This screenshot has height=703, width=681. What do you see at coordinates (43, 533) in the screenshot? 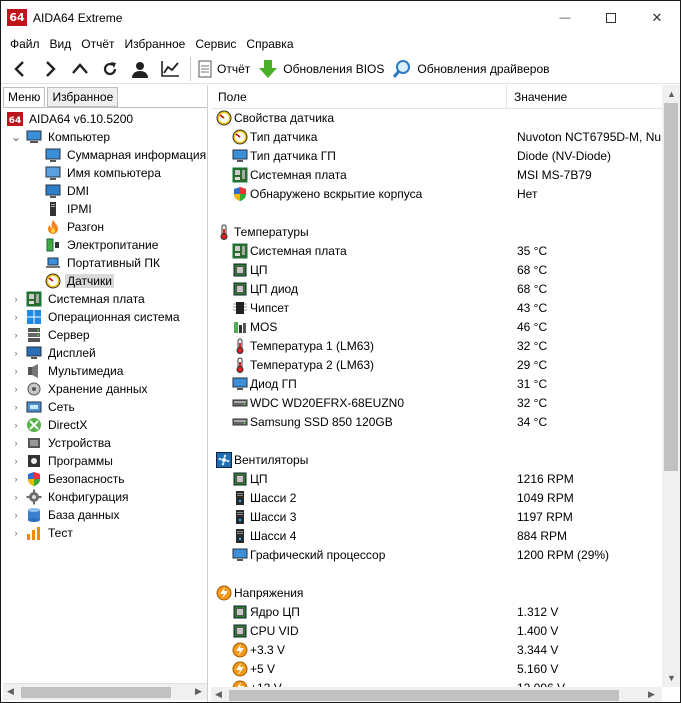
I see `tree-item-section: › Тест` at bounding box center [43, 533].